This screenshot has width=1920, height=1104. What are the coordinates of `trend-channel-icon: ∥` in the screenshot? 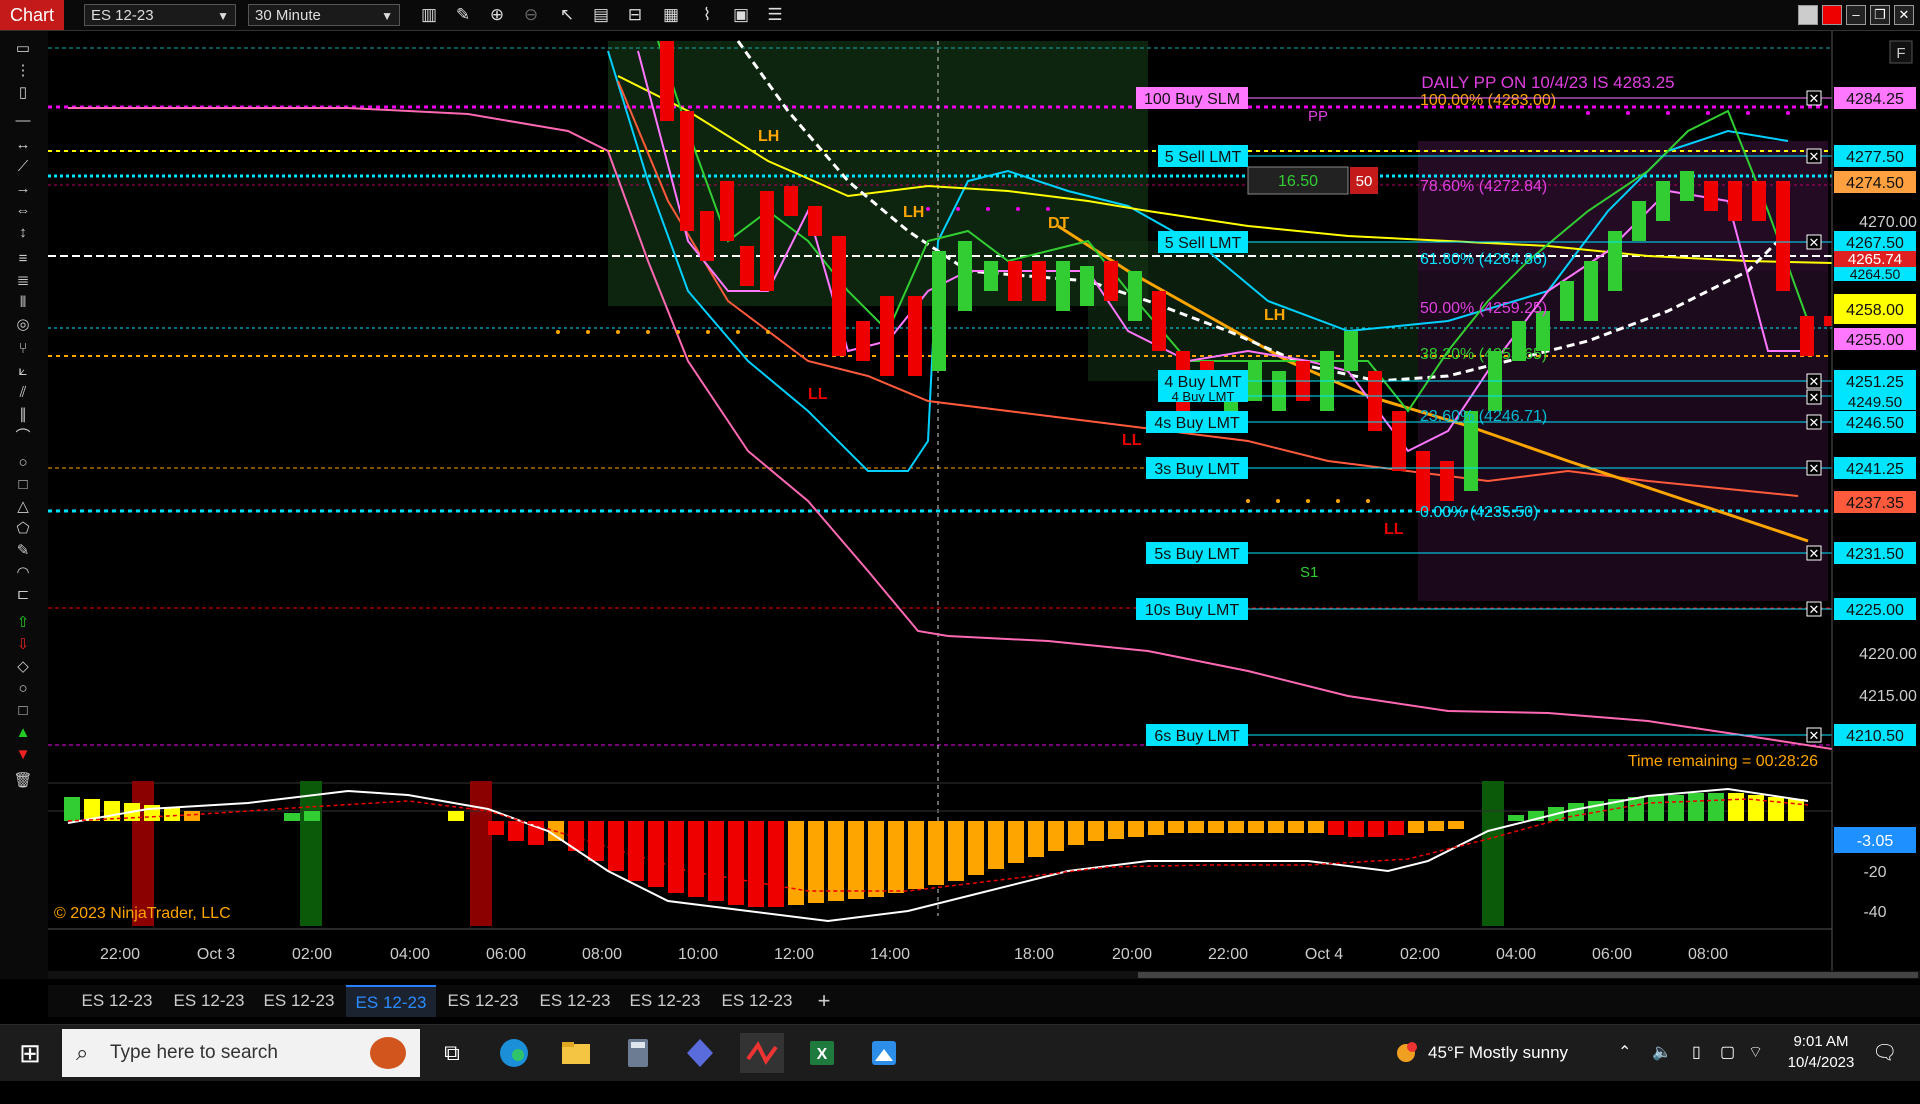 It's located at (23, 415).